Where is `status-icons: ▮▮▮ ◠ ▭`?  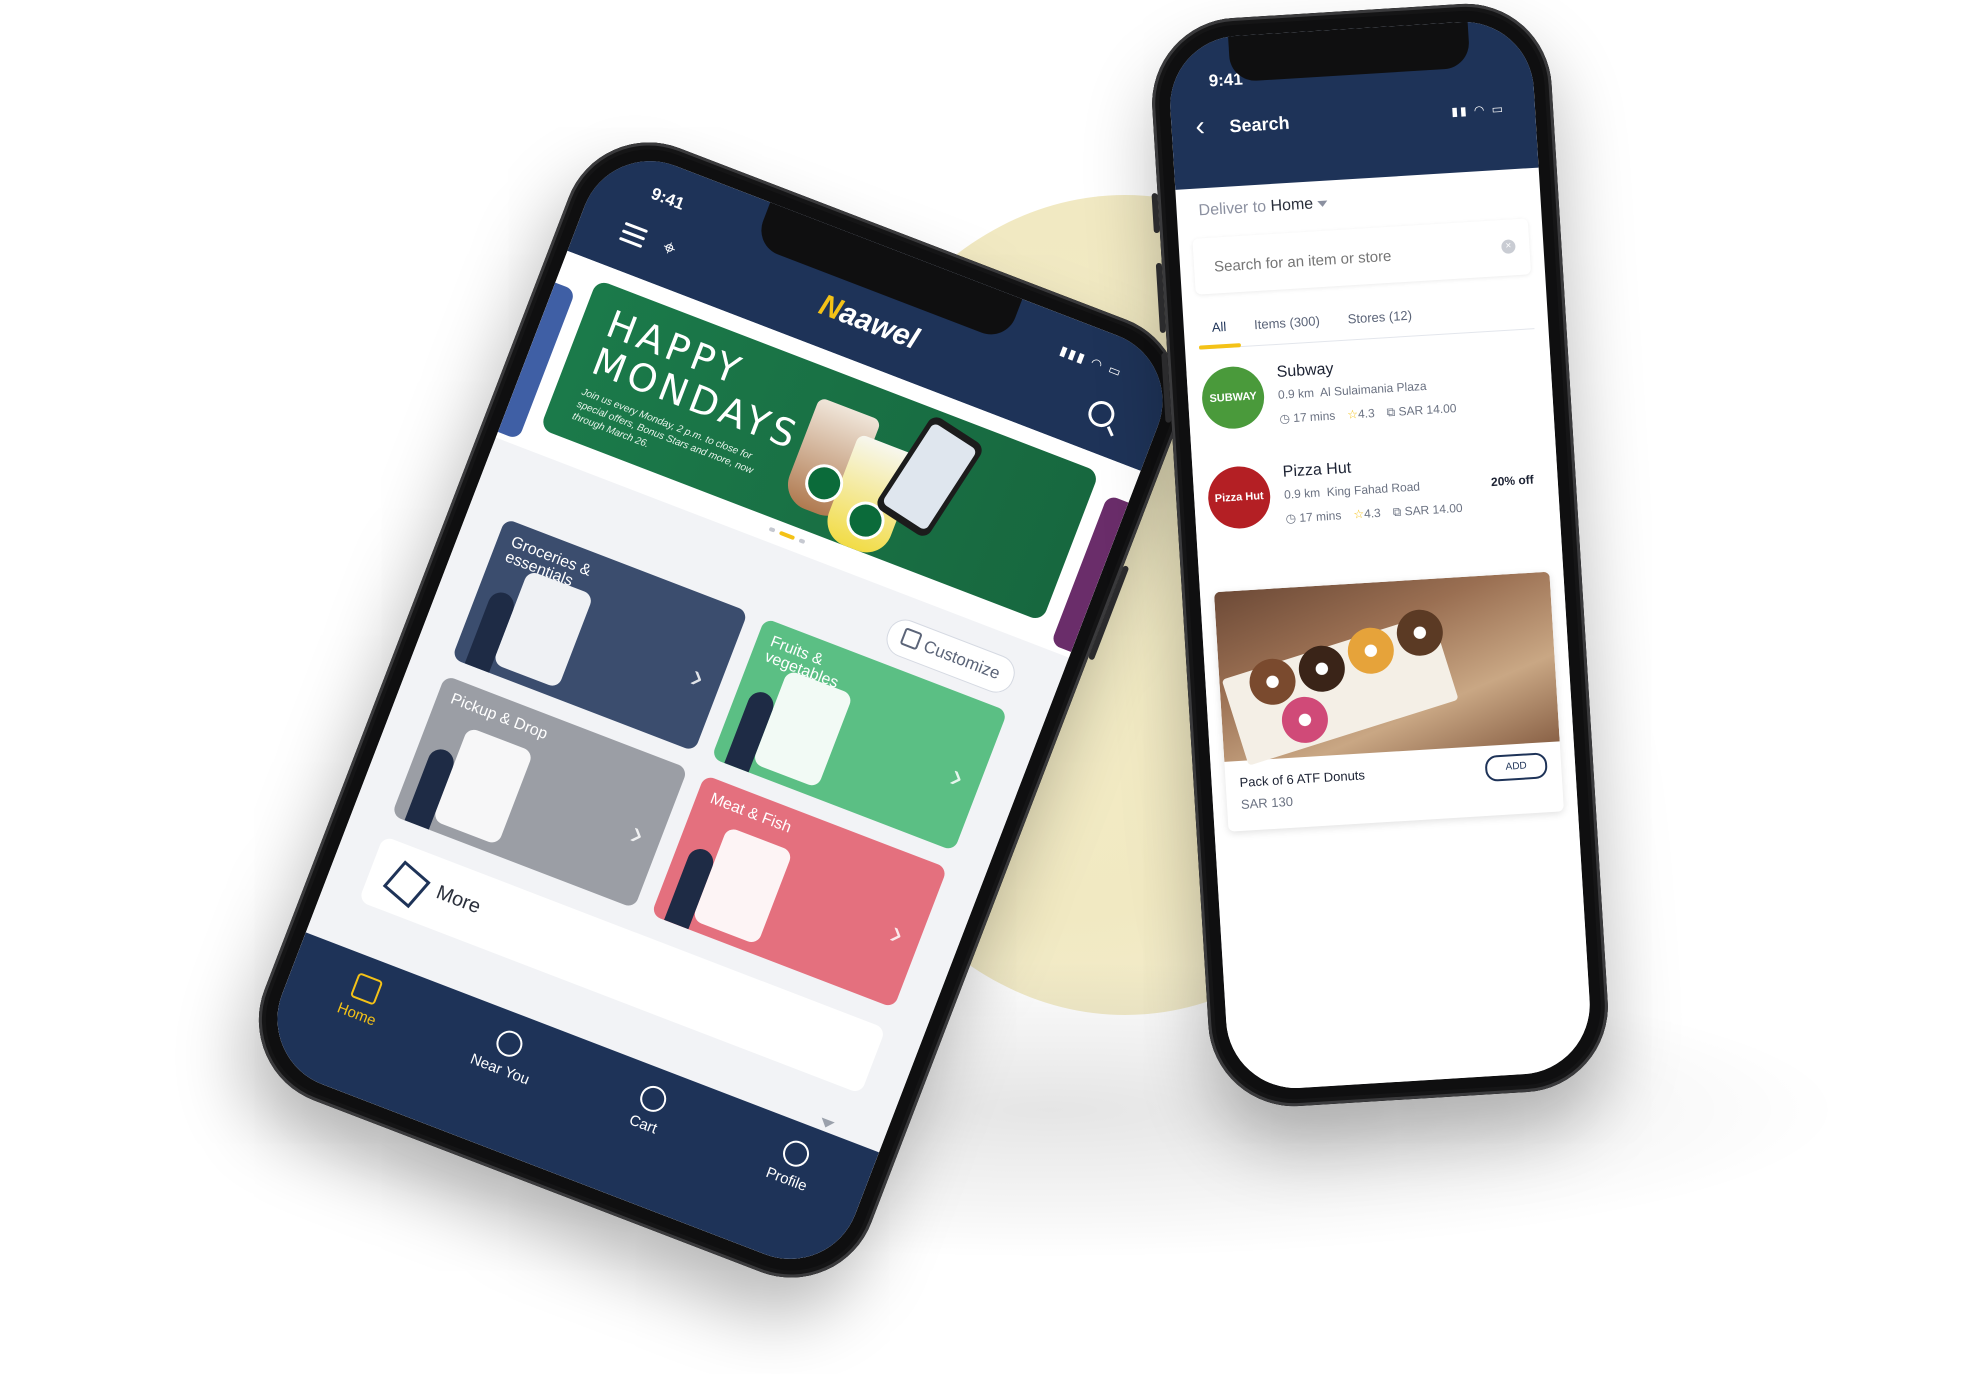
status-icons: ▮▮▮ ◠ ▭ is located at coordinates (1091, 361).